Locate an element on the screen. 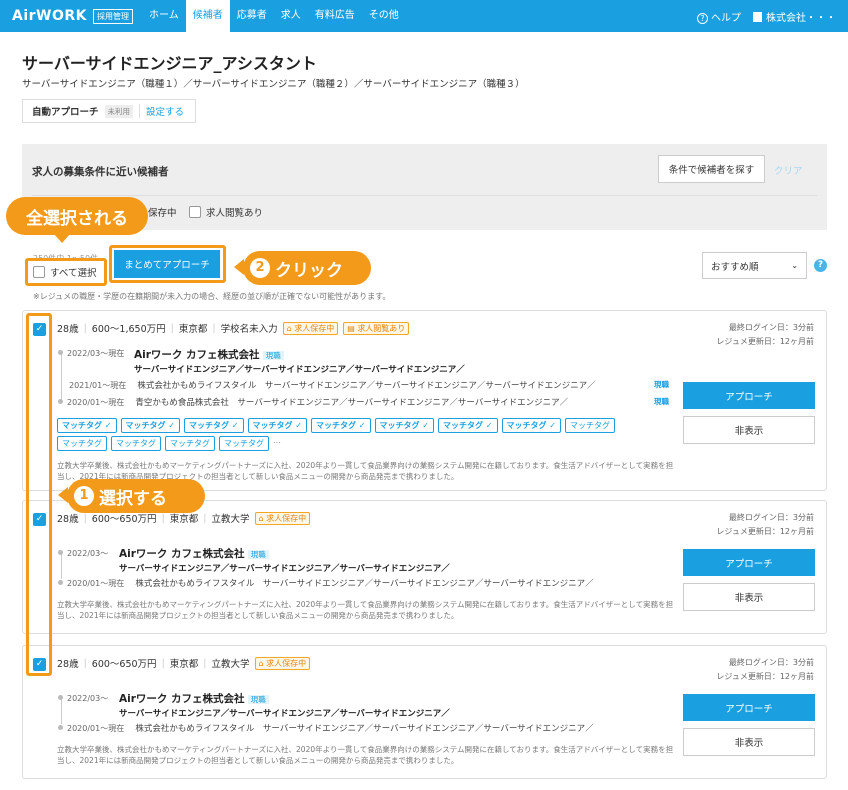  question-icon: ? is located at coordinates (820, 265).